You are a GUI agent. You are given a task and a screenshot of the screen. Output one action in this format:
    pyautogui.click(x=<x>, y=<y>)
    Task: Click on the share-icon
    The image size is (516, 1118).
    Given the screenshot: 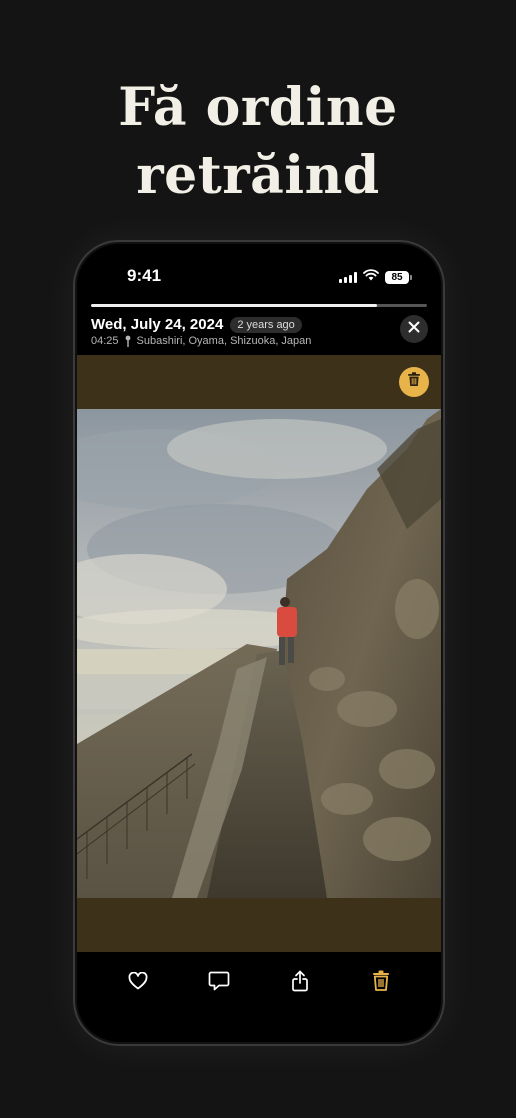 What is the action you would take?
    pyautogui.click(x=300, y=983)
    